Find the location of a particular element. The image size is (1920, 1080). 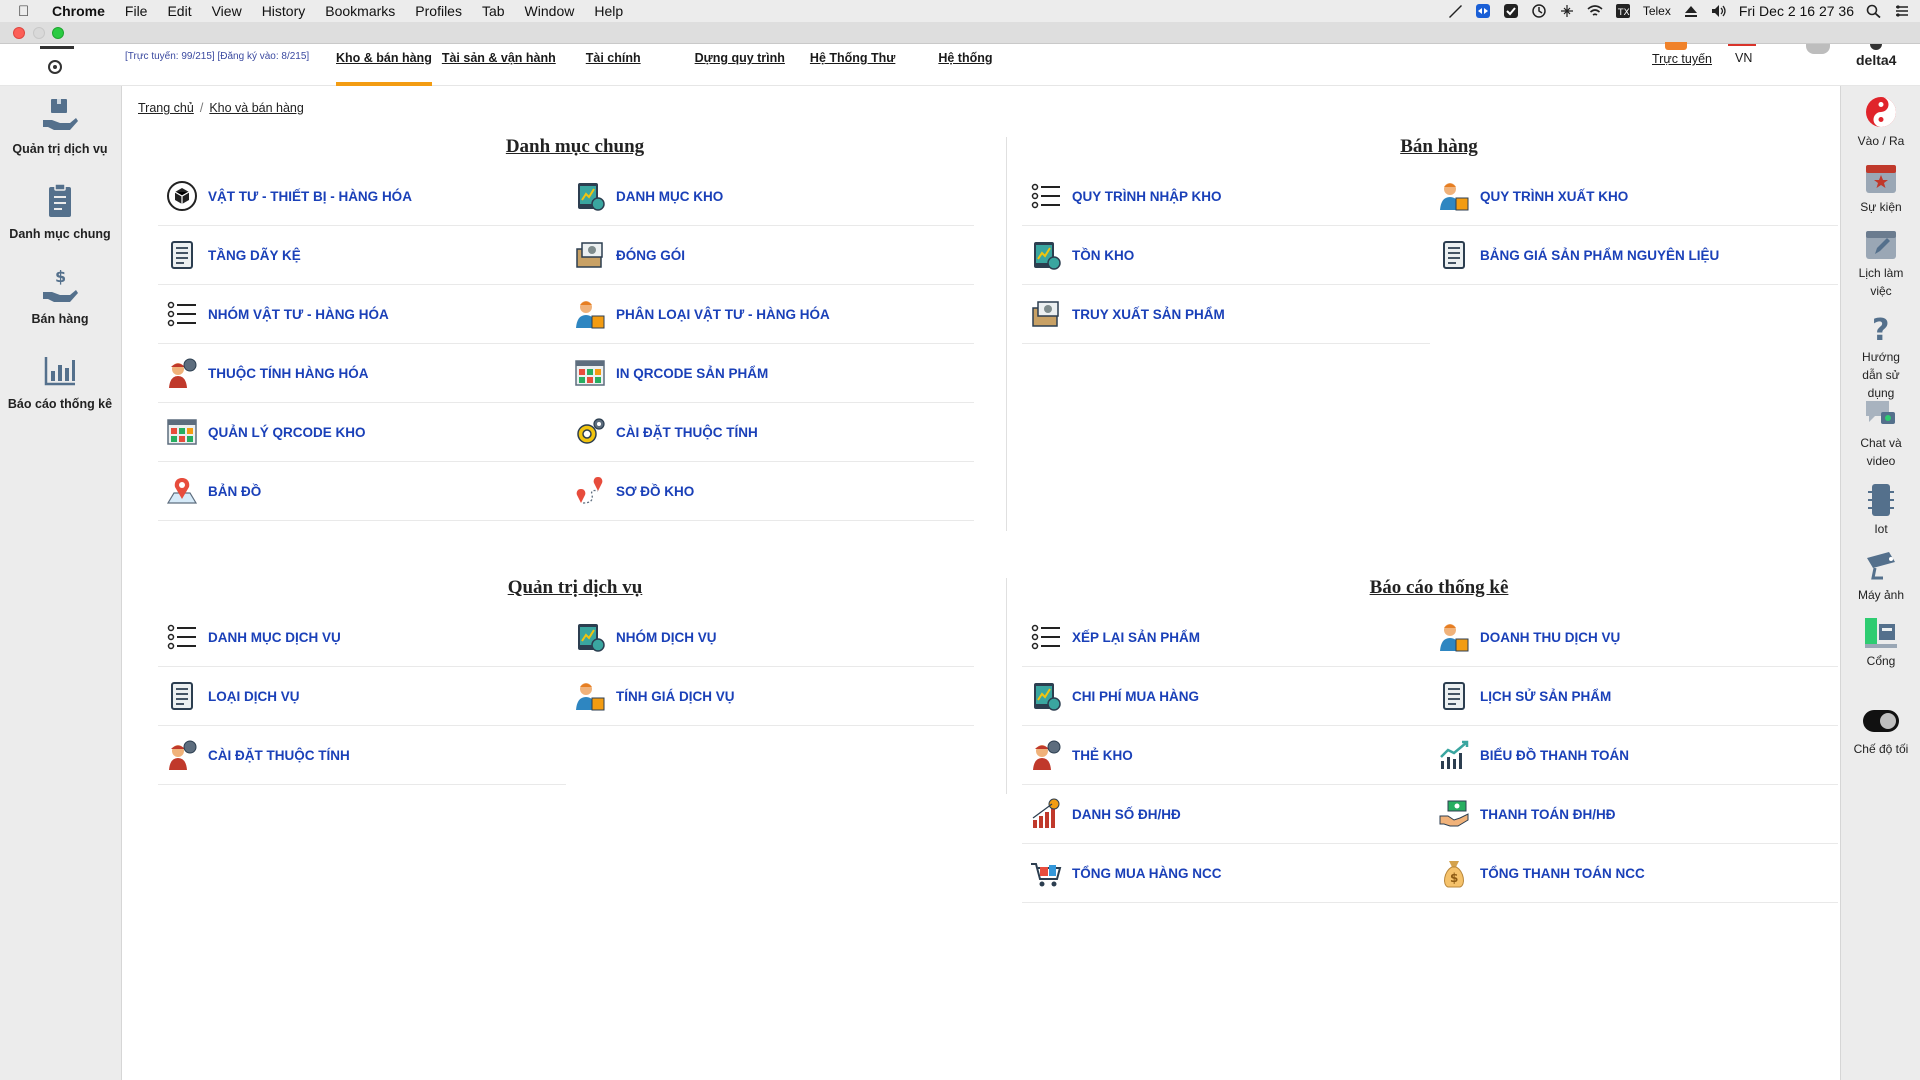

menu-item-the-kho: THẺ KHO is located at coordinates (1226, 755).